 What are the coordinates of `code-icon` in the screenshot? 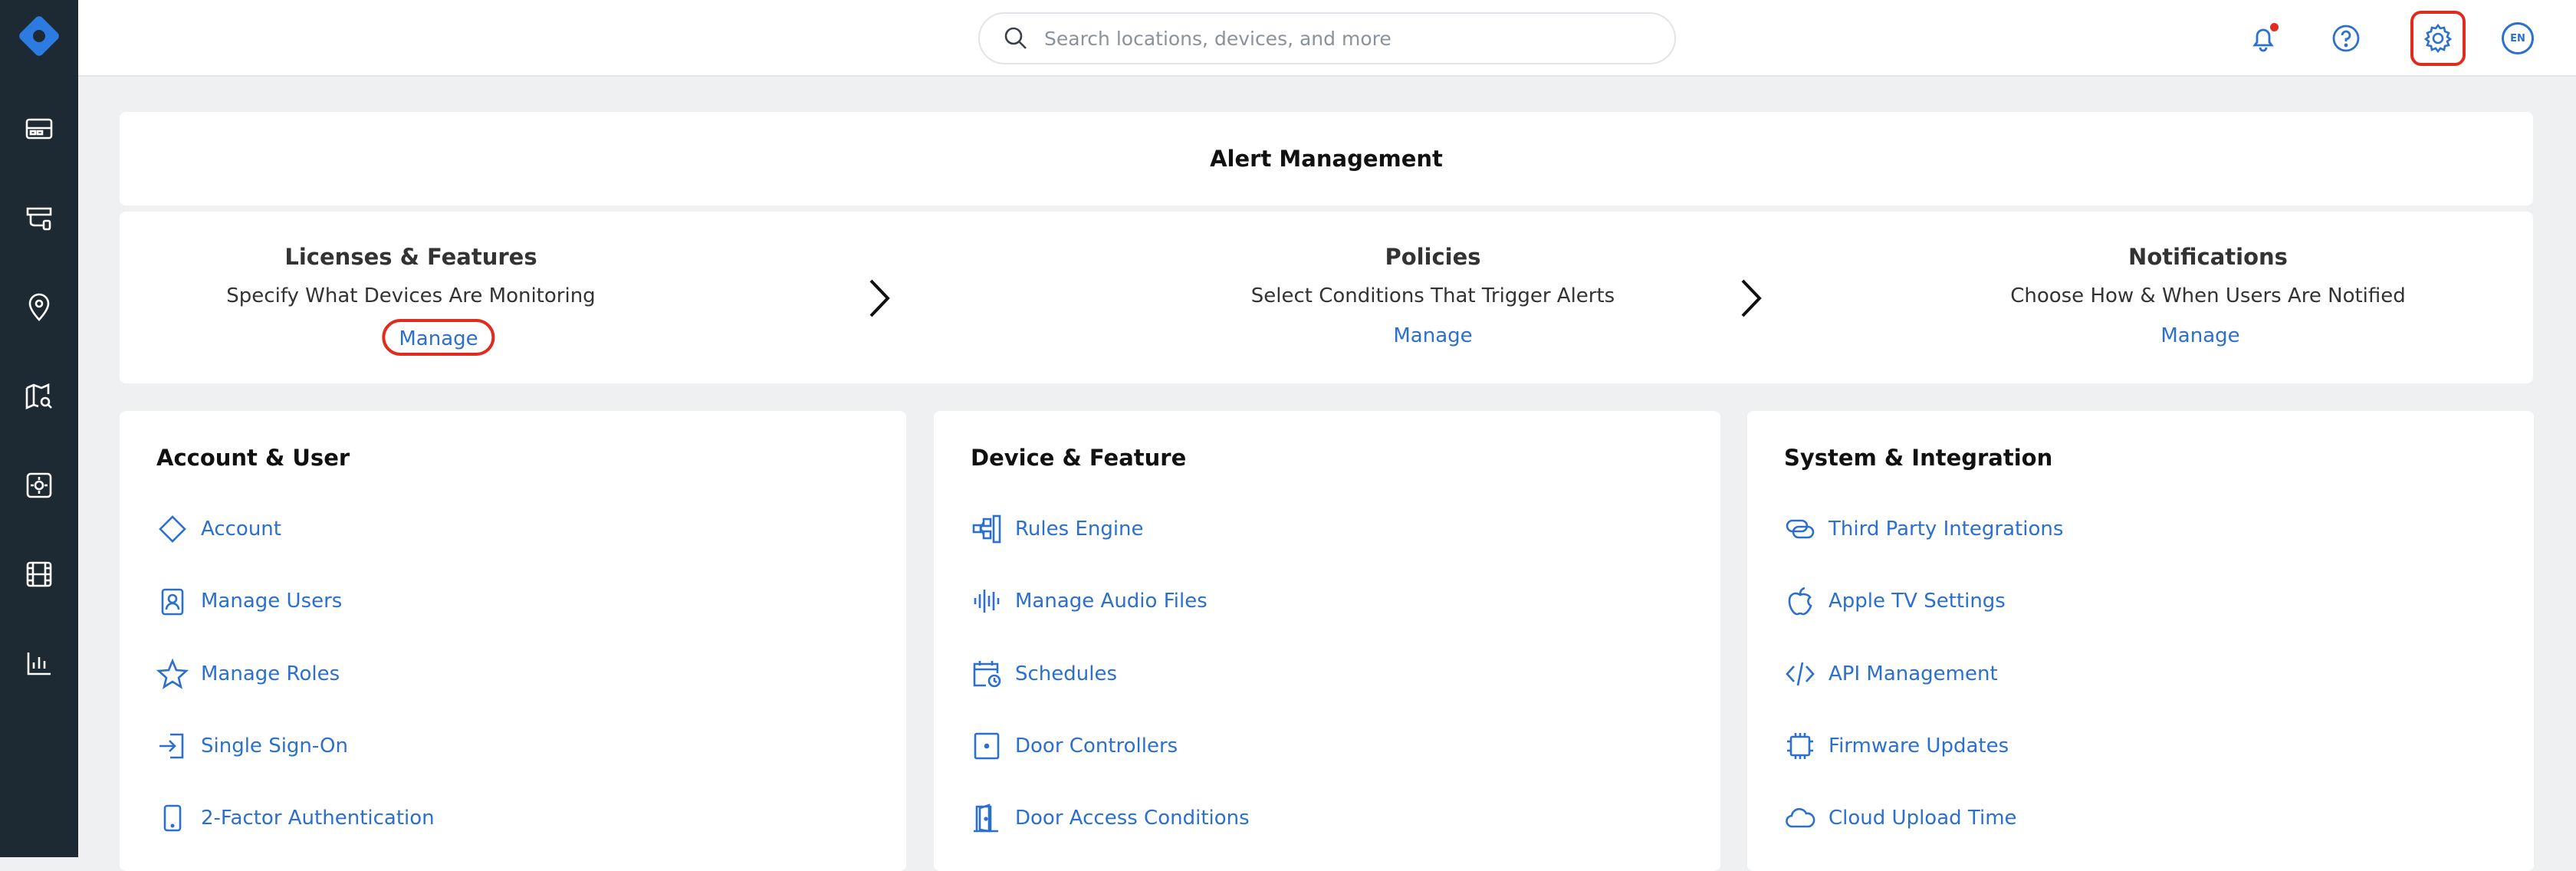 It's located at (1801, 674).